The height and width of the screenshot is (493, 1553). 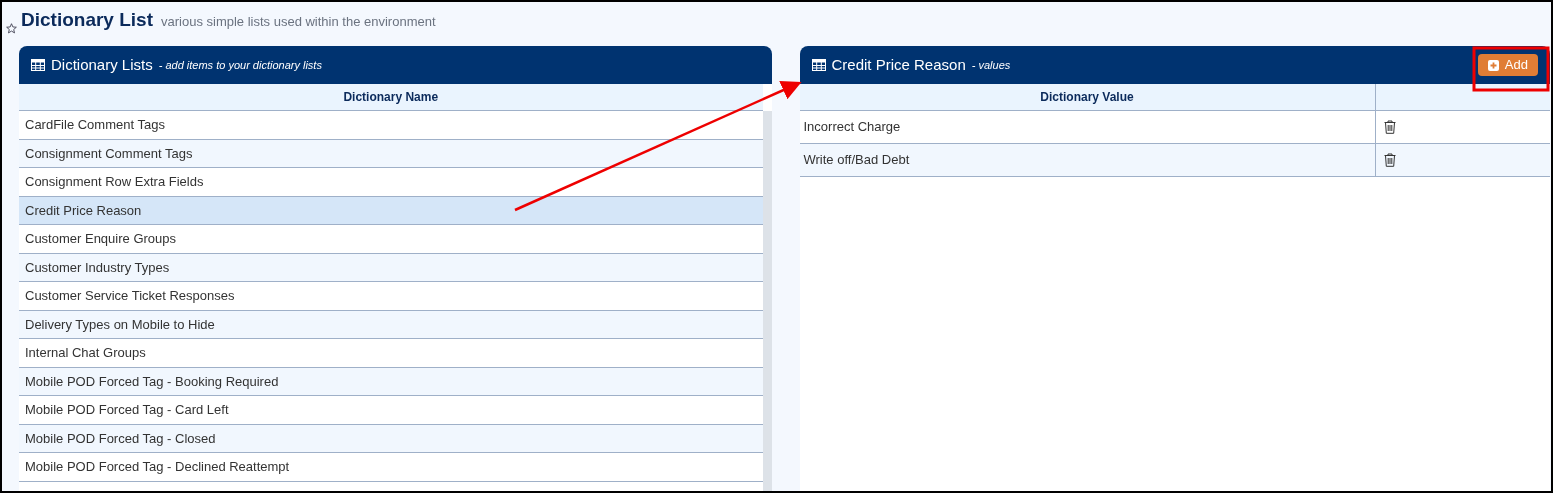 What do you see at coordinates (391, 267) in the screenshot?
I see `list-row: Customer Industry Types` at bounding box center [391, 267].